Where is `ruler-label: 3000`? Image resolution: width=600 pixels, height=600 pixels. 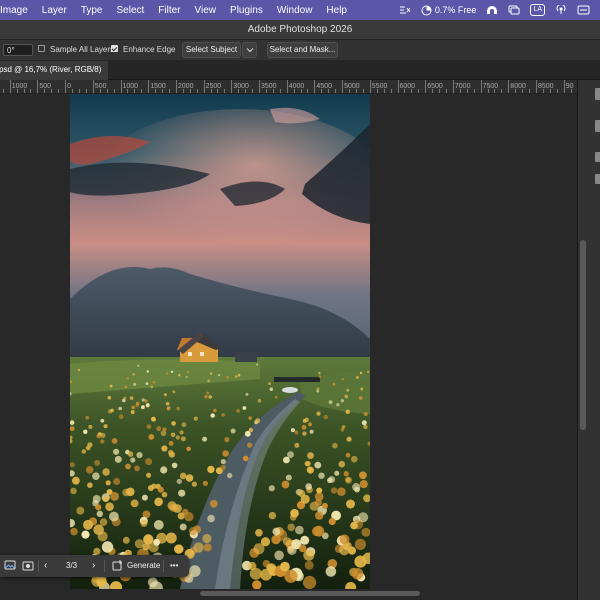
ruler-label: 3000 is located at coordinates (241, 86).